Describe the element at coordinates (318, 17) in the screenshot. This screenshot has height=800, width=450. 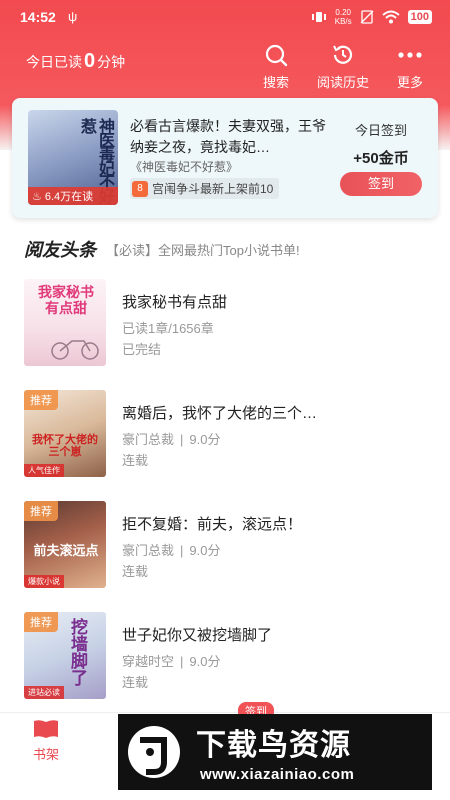
I see `vibrate-icon` at that location.